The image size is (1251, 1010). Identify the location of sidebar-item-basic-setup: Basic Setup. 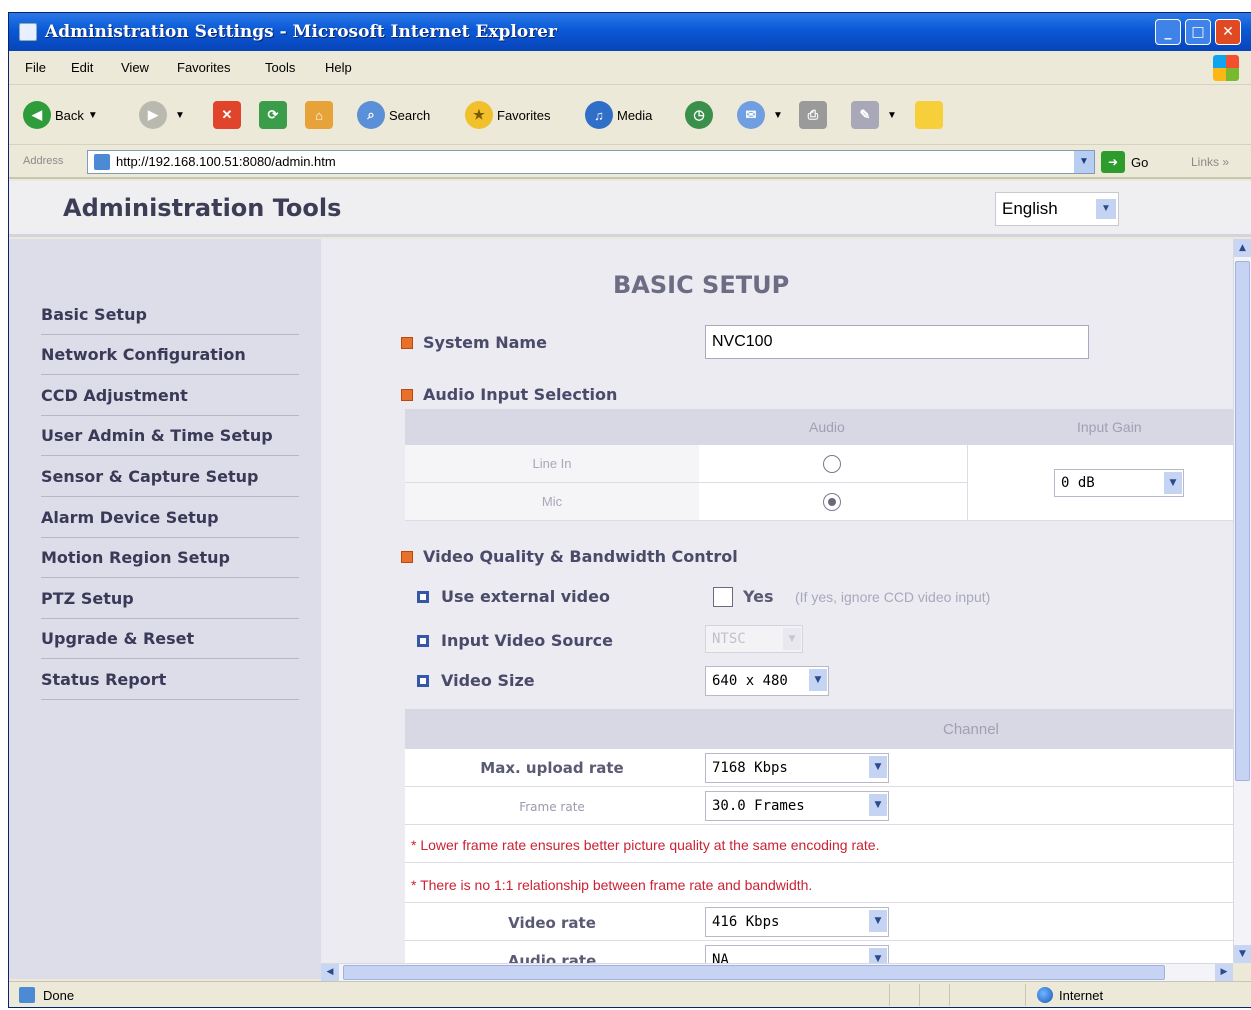
(170, 315).